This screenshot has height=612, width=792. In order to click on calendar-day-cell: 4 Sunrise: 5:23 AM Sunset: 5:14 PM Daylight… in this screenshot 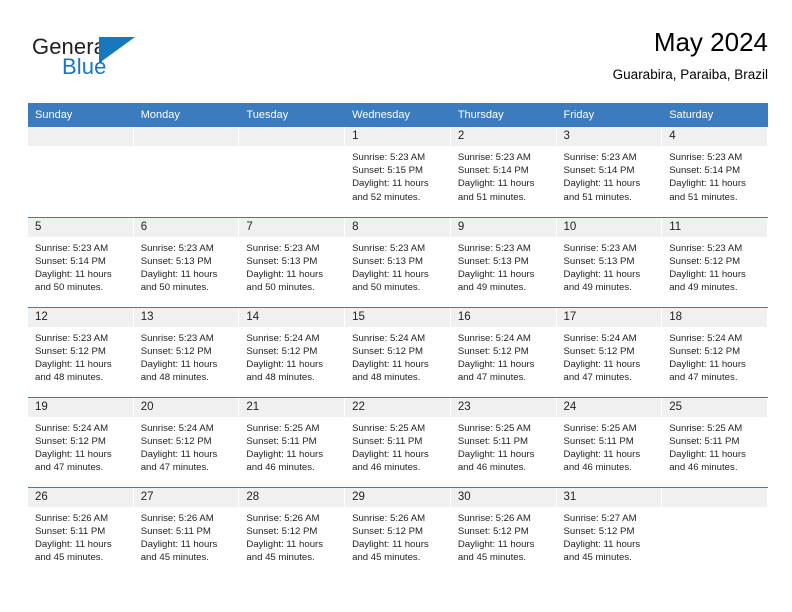, I will do `click(715, 172)`.